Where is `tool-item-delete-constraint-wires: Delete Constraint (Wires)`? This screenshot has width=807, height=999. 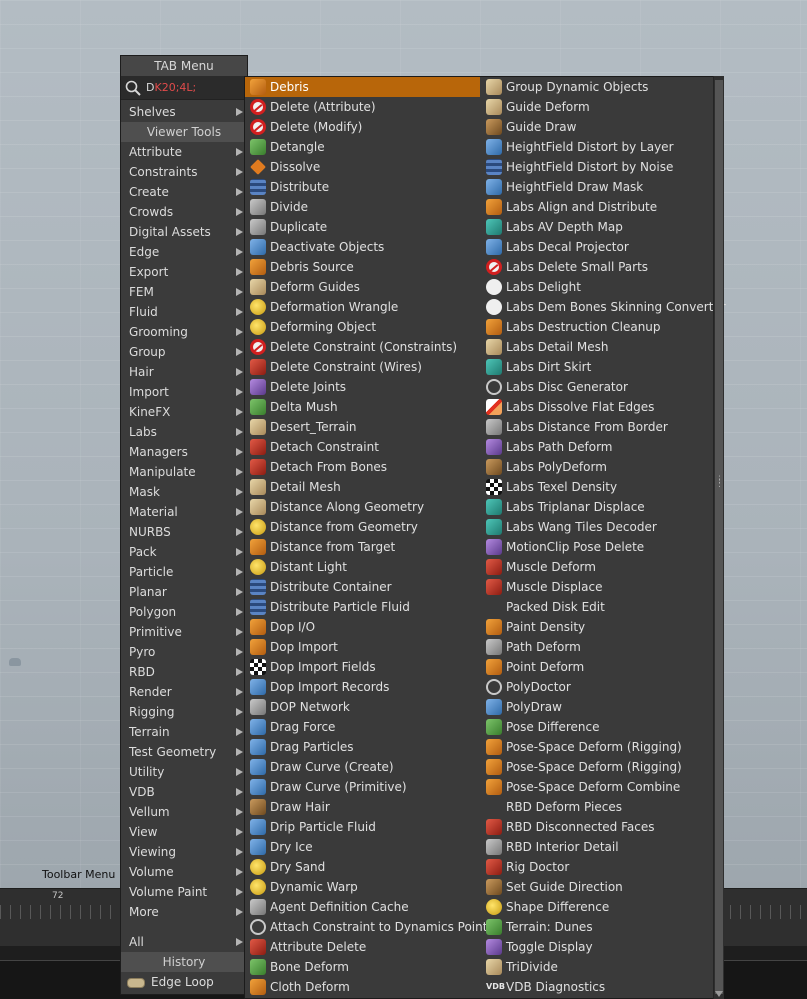 tool-item-delete-constraint-wires: Delete Constraint (Wires) is located at coordinates (362, 367).